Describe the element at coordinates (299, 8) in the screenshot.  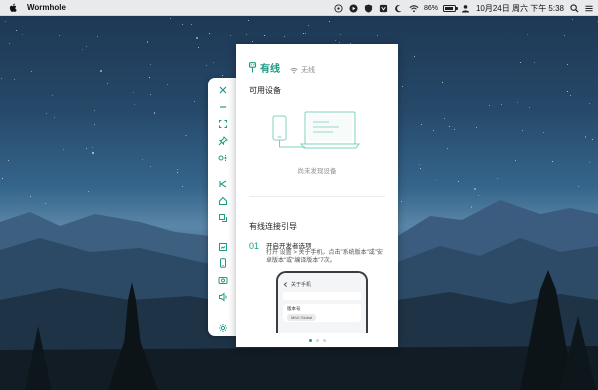
I see `menu-bar: Wormhole 86% 10月24日 周六 下午 5:38` at that location.